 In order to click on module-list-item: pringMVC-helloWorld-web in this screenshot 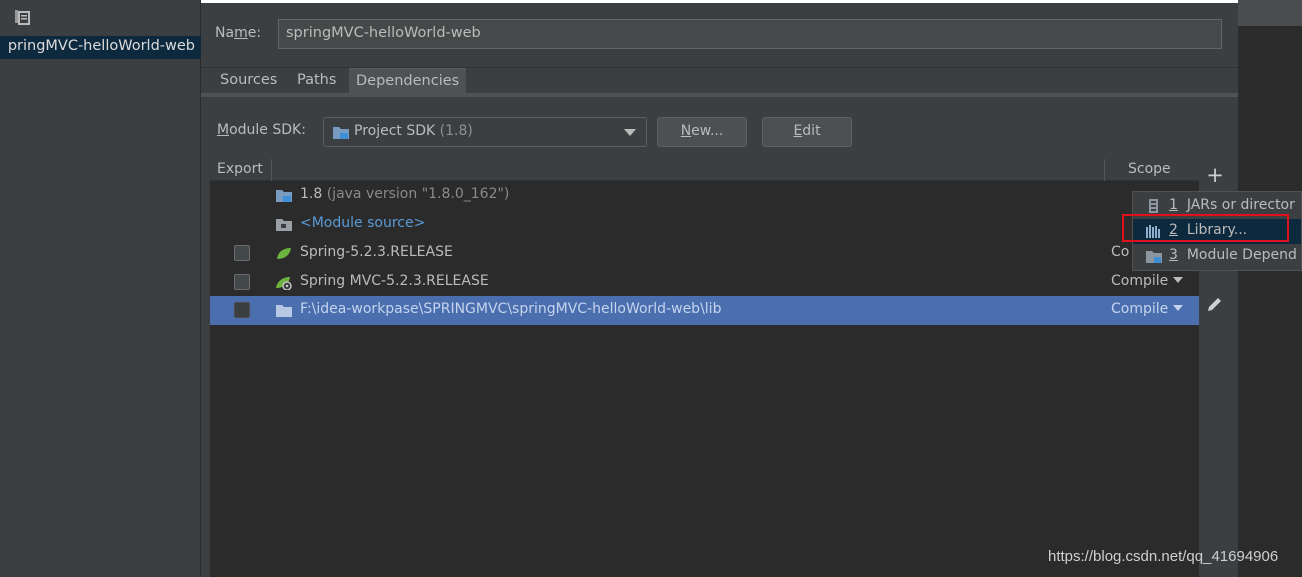, I will do `click(100, 47)`.